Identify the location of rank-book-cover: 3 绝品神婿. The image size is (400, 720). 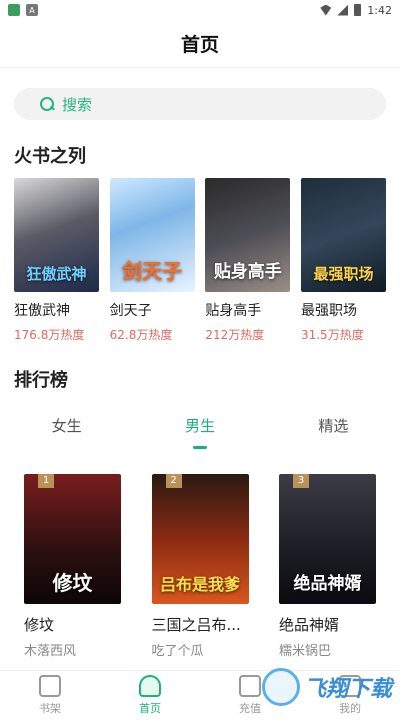
(327, 539).